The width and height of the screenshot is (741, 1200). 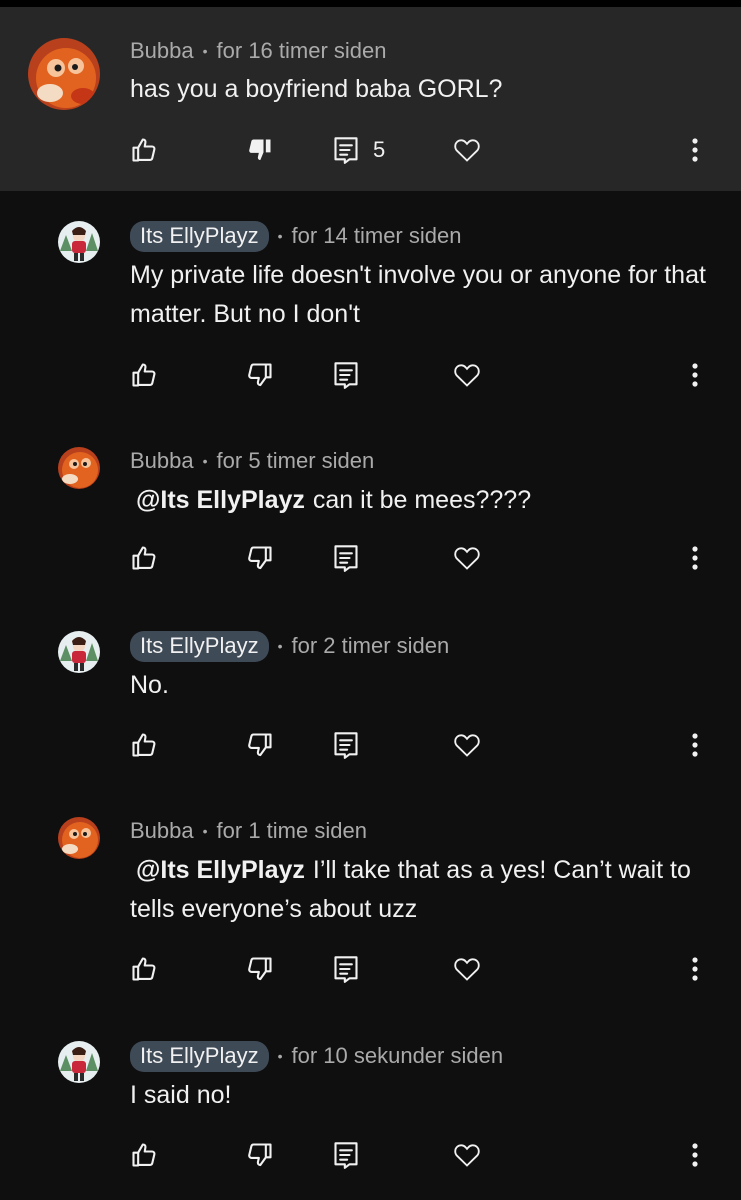 I want to click on comment-text: @Its EllyPlayz can it be mees????, so click(x=420, y=500).